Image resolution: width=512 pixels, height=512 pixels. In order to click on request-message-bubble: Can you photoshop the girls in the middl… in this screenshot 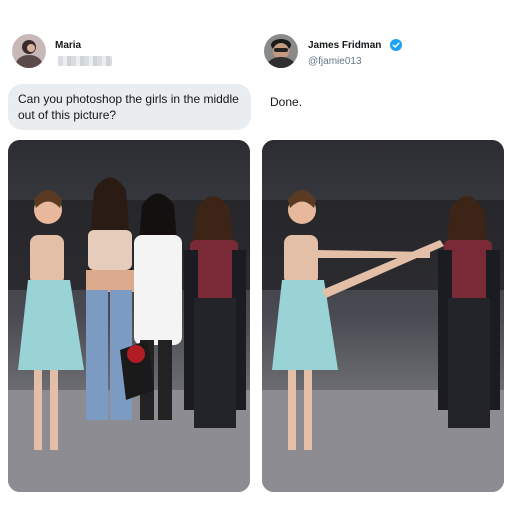, I will do `click(129, 107)`.